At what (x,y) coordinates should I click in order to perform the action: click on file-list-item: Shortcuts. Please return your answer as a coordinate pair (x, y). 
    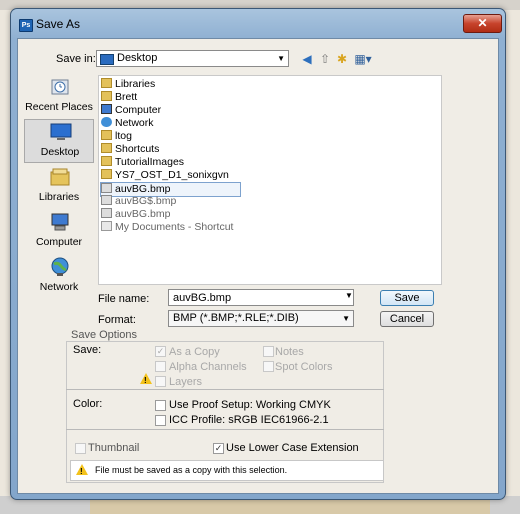
    Looking at the image, I should click on (130, 149).